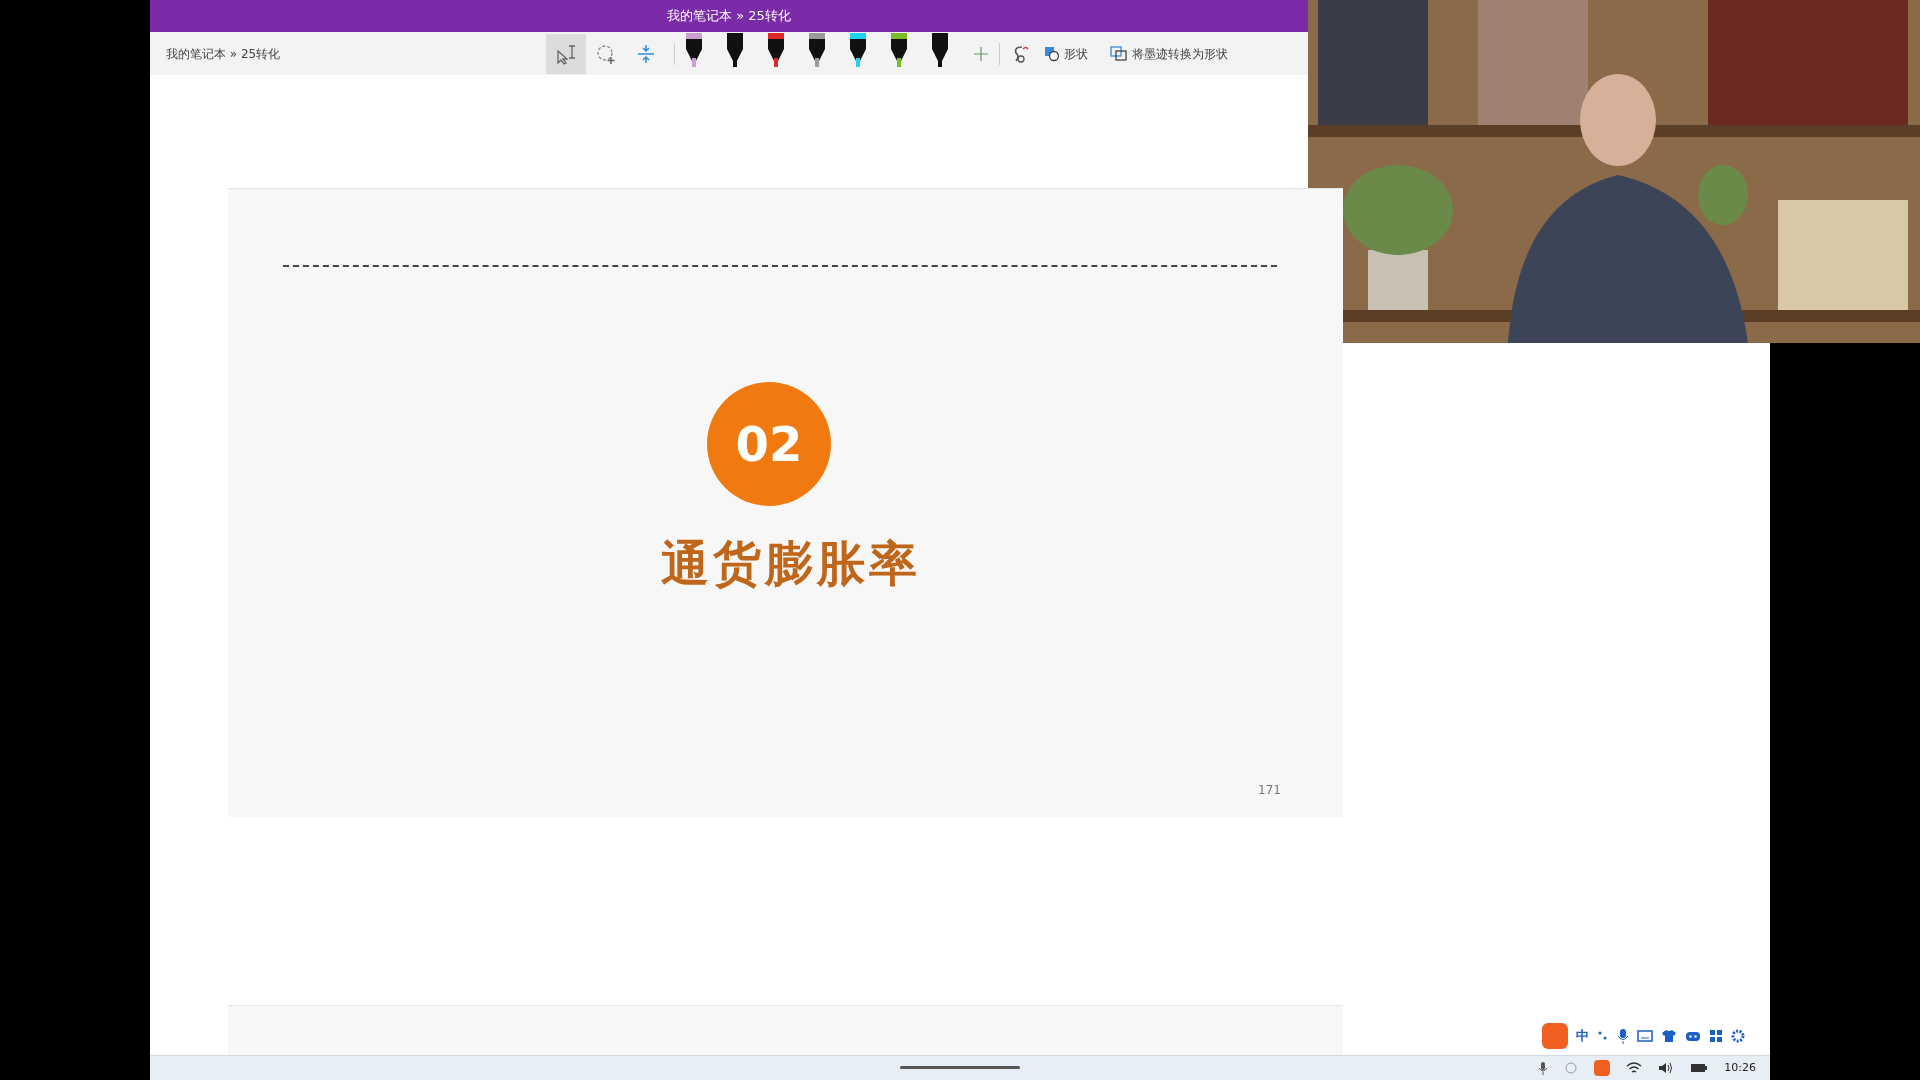 Image resolution: width=1920 pixels, height=1080 pixels. Describe the element at coordinates (1738, 1036) in the screenshot. I see `settings-icon` at that location.